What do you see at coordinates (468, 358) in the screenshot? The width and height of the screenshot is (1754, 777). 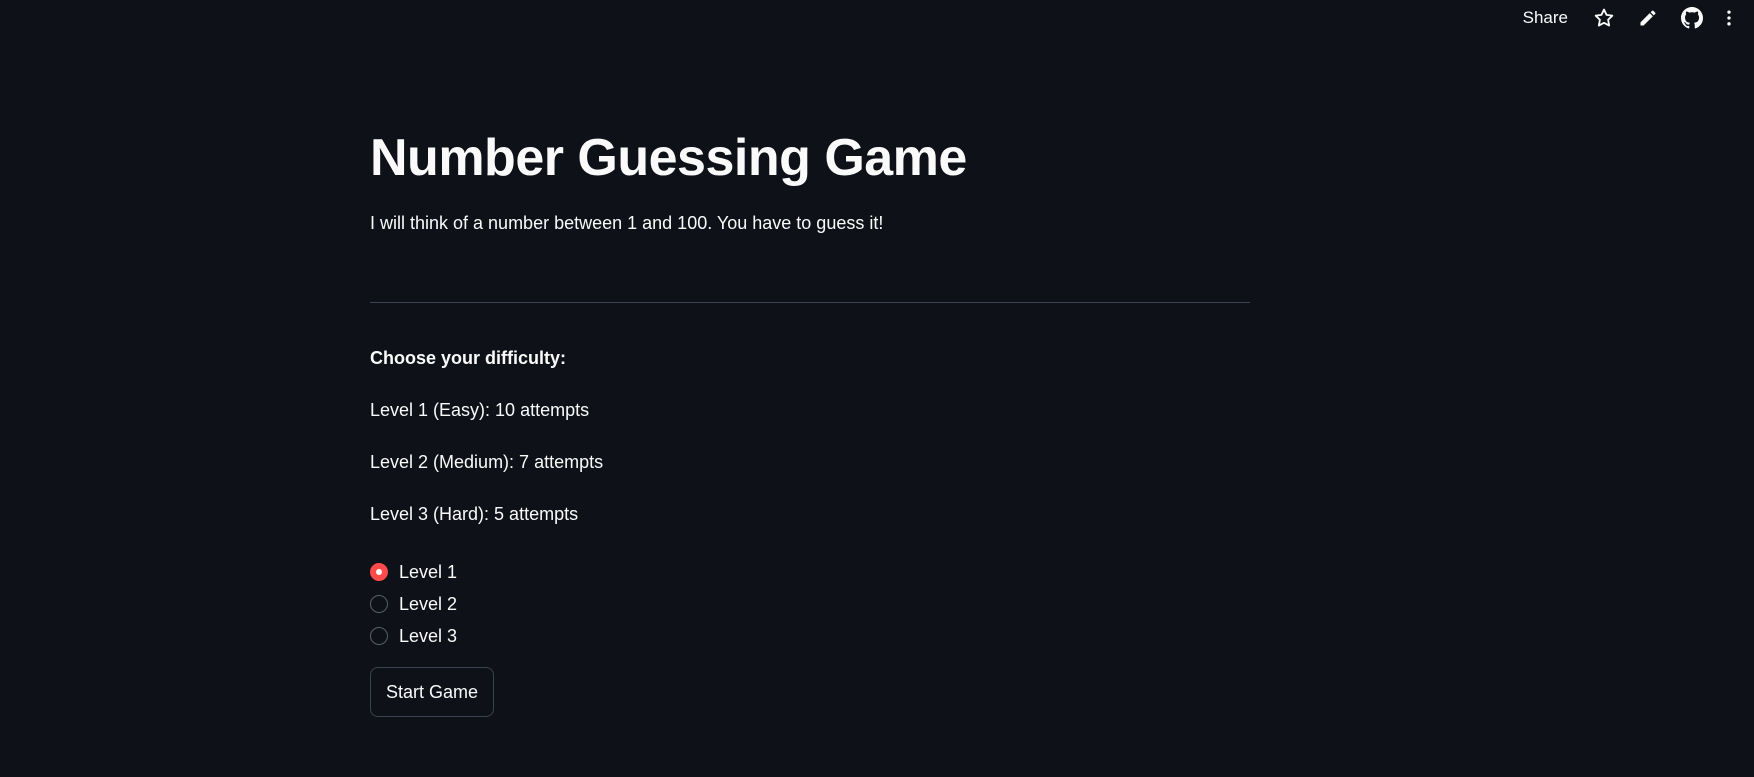 I see `difficulty-heading: Choose your difficulty:` at bounding box center [468, 358].